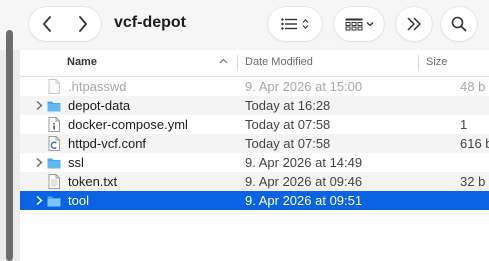 This screenshot has width=489, height=261. I want to click on file-size: 48 b, so click(473, 86).